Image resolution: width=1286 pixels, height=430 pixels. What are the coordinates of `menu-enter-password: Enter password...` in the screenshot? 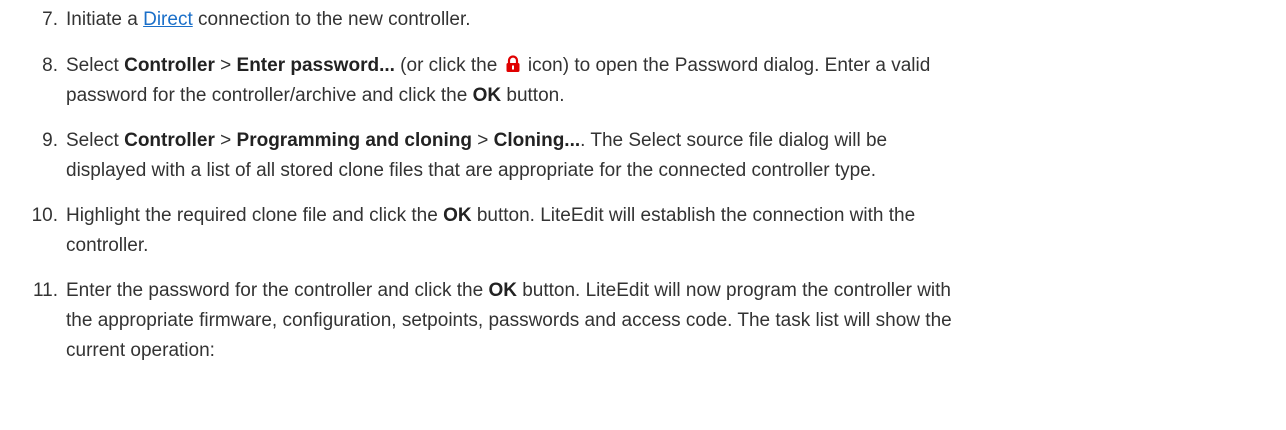 It's located at (315, 65).